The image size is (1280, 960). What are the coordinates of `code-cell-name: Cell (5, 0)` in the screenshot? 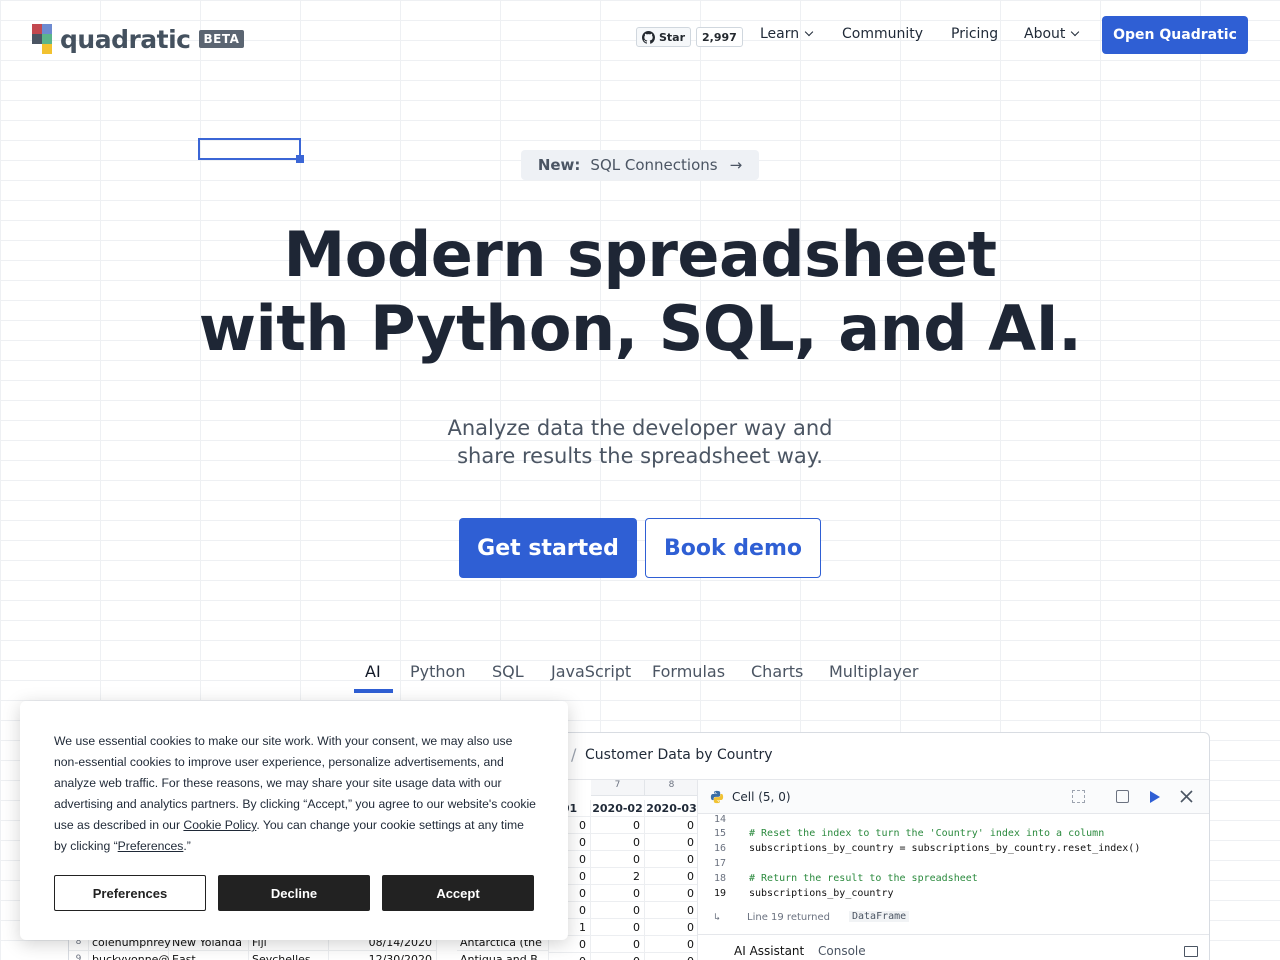 It's located at (761, 797).